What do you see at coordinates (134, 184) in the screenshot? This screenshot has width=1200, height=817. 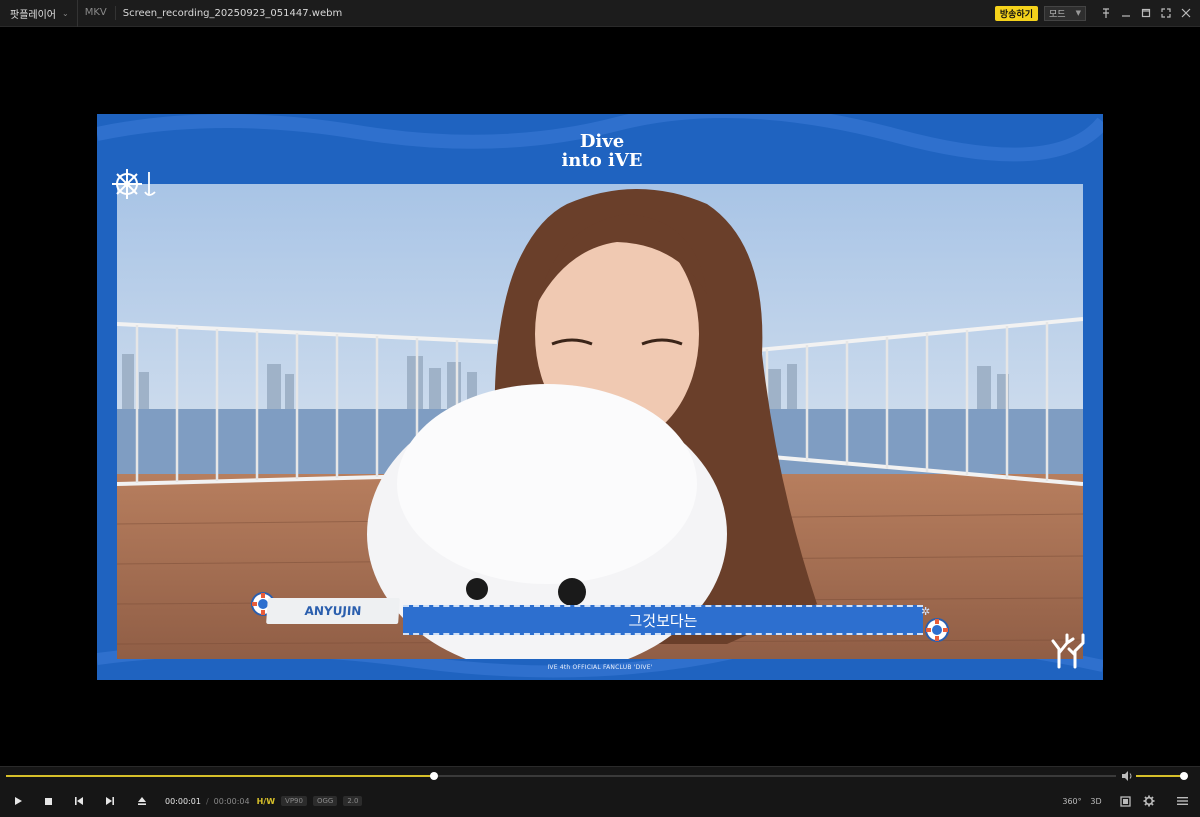 I see `ship-helm-icon` at bounding box center [134, 184].